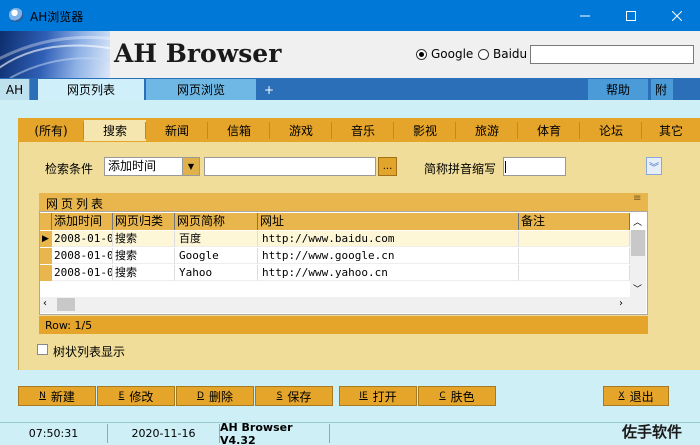 This screenshot has width=700, height=445. Describe the element at coordinates (462, 396) in the screenshot. I see `button-label: 肤色` at that location.